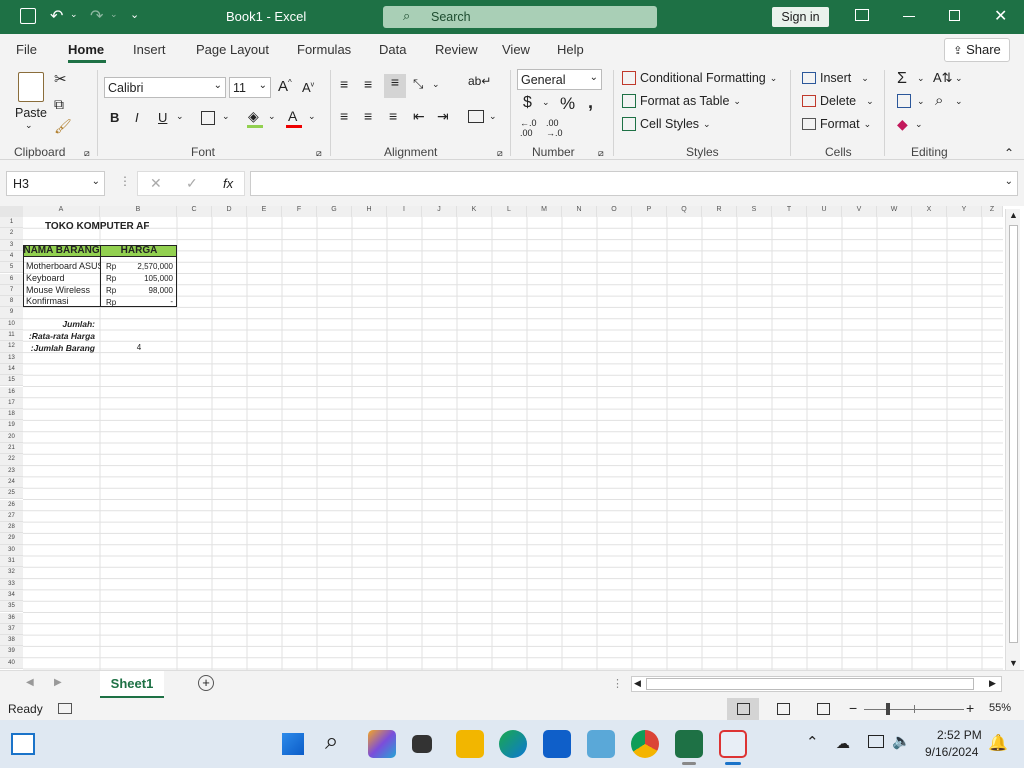 The image size is (1024, 768). What do you see at coordinates (617, 683) in the screenshot?
I see `split-handle-icon: ⋮` at bounding box center [617, 683].